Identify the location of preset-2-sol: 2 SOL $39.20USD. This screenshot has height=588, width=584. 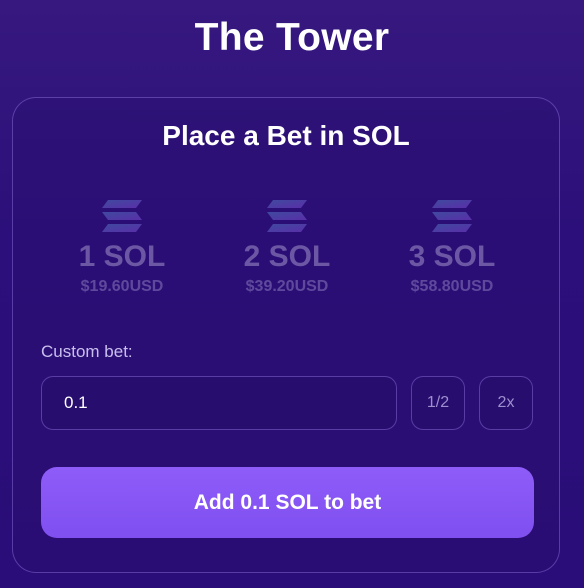
(287, 247).